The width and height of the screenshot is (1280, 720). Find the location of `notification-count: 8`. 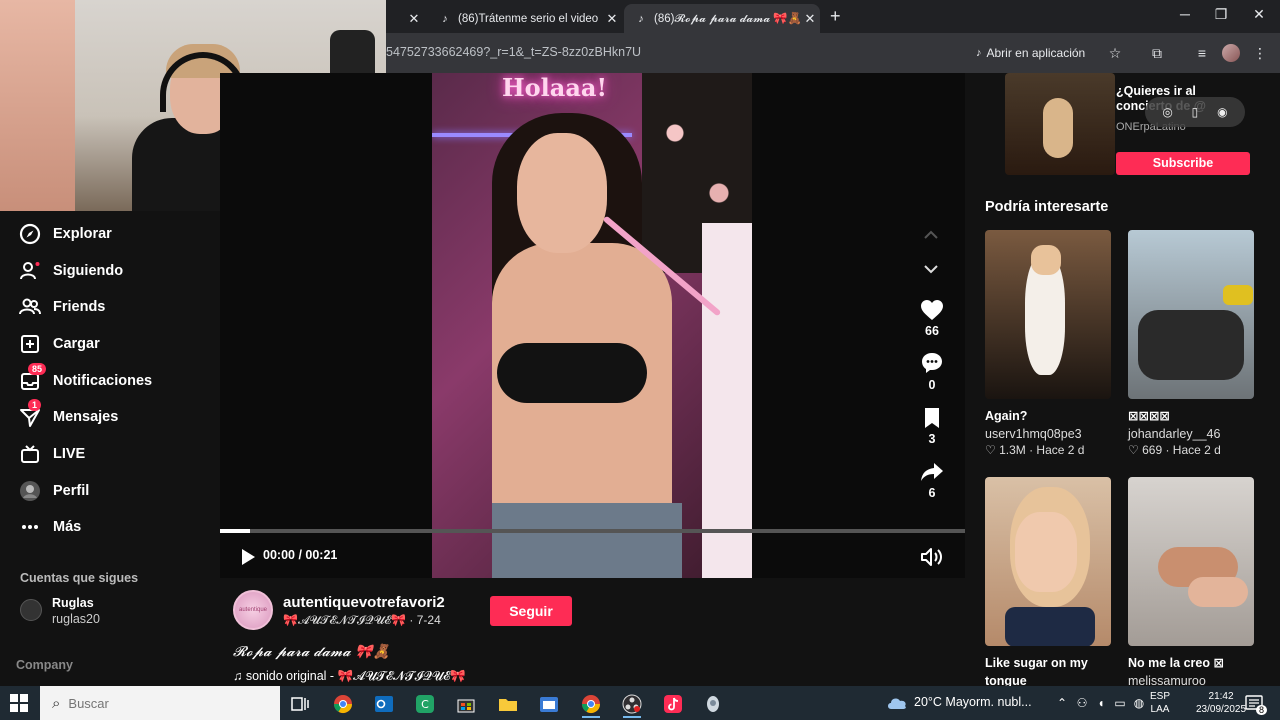

notification-count: 8 is located at coordinates (1261, 710).